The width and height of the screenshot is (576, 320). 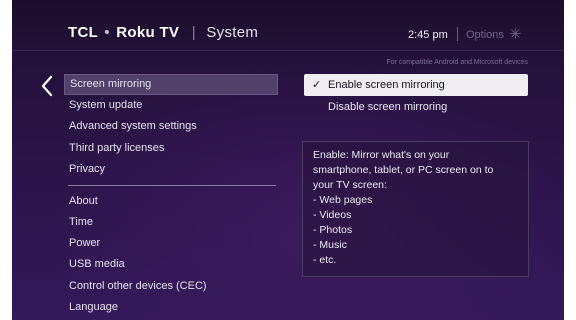 I want to click on options-label: Options, so click(x=485, y=35).